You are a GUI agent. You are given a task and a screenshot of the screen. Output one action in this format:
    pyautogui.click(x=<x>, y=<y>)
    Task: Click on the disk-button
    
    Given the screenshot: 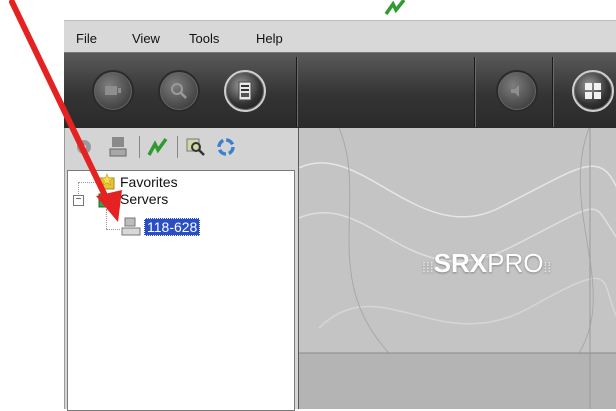 What is the action you would take?
    pyautogui.click(x=84, y=147)
    